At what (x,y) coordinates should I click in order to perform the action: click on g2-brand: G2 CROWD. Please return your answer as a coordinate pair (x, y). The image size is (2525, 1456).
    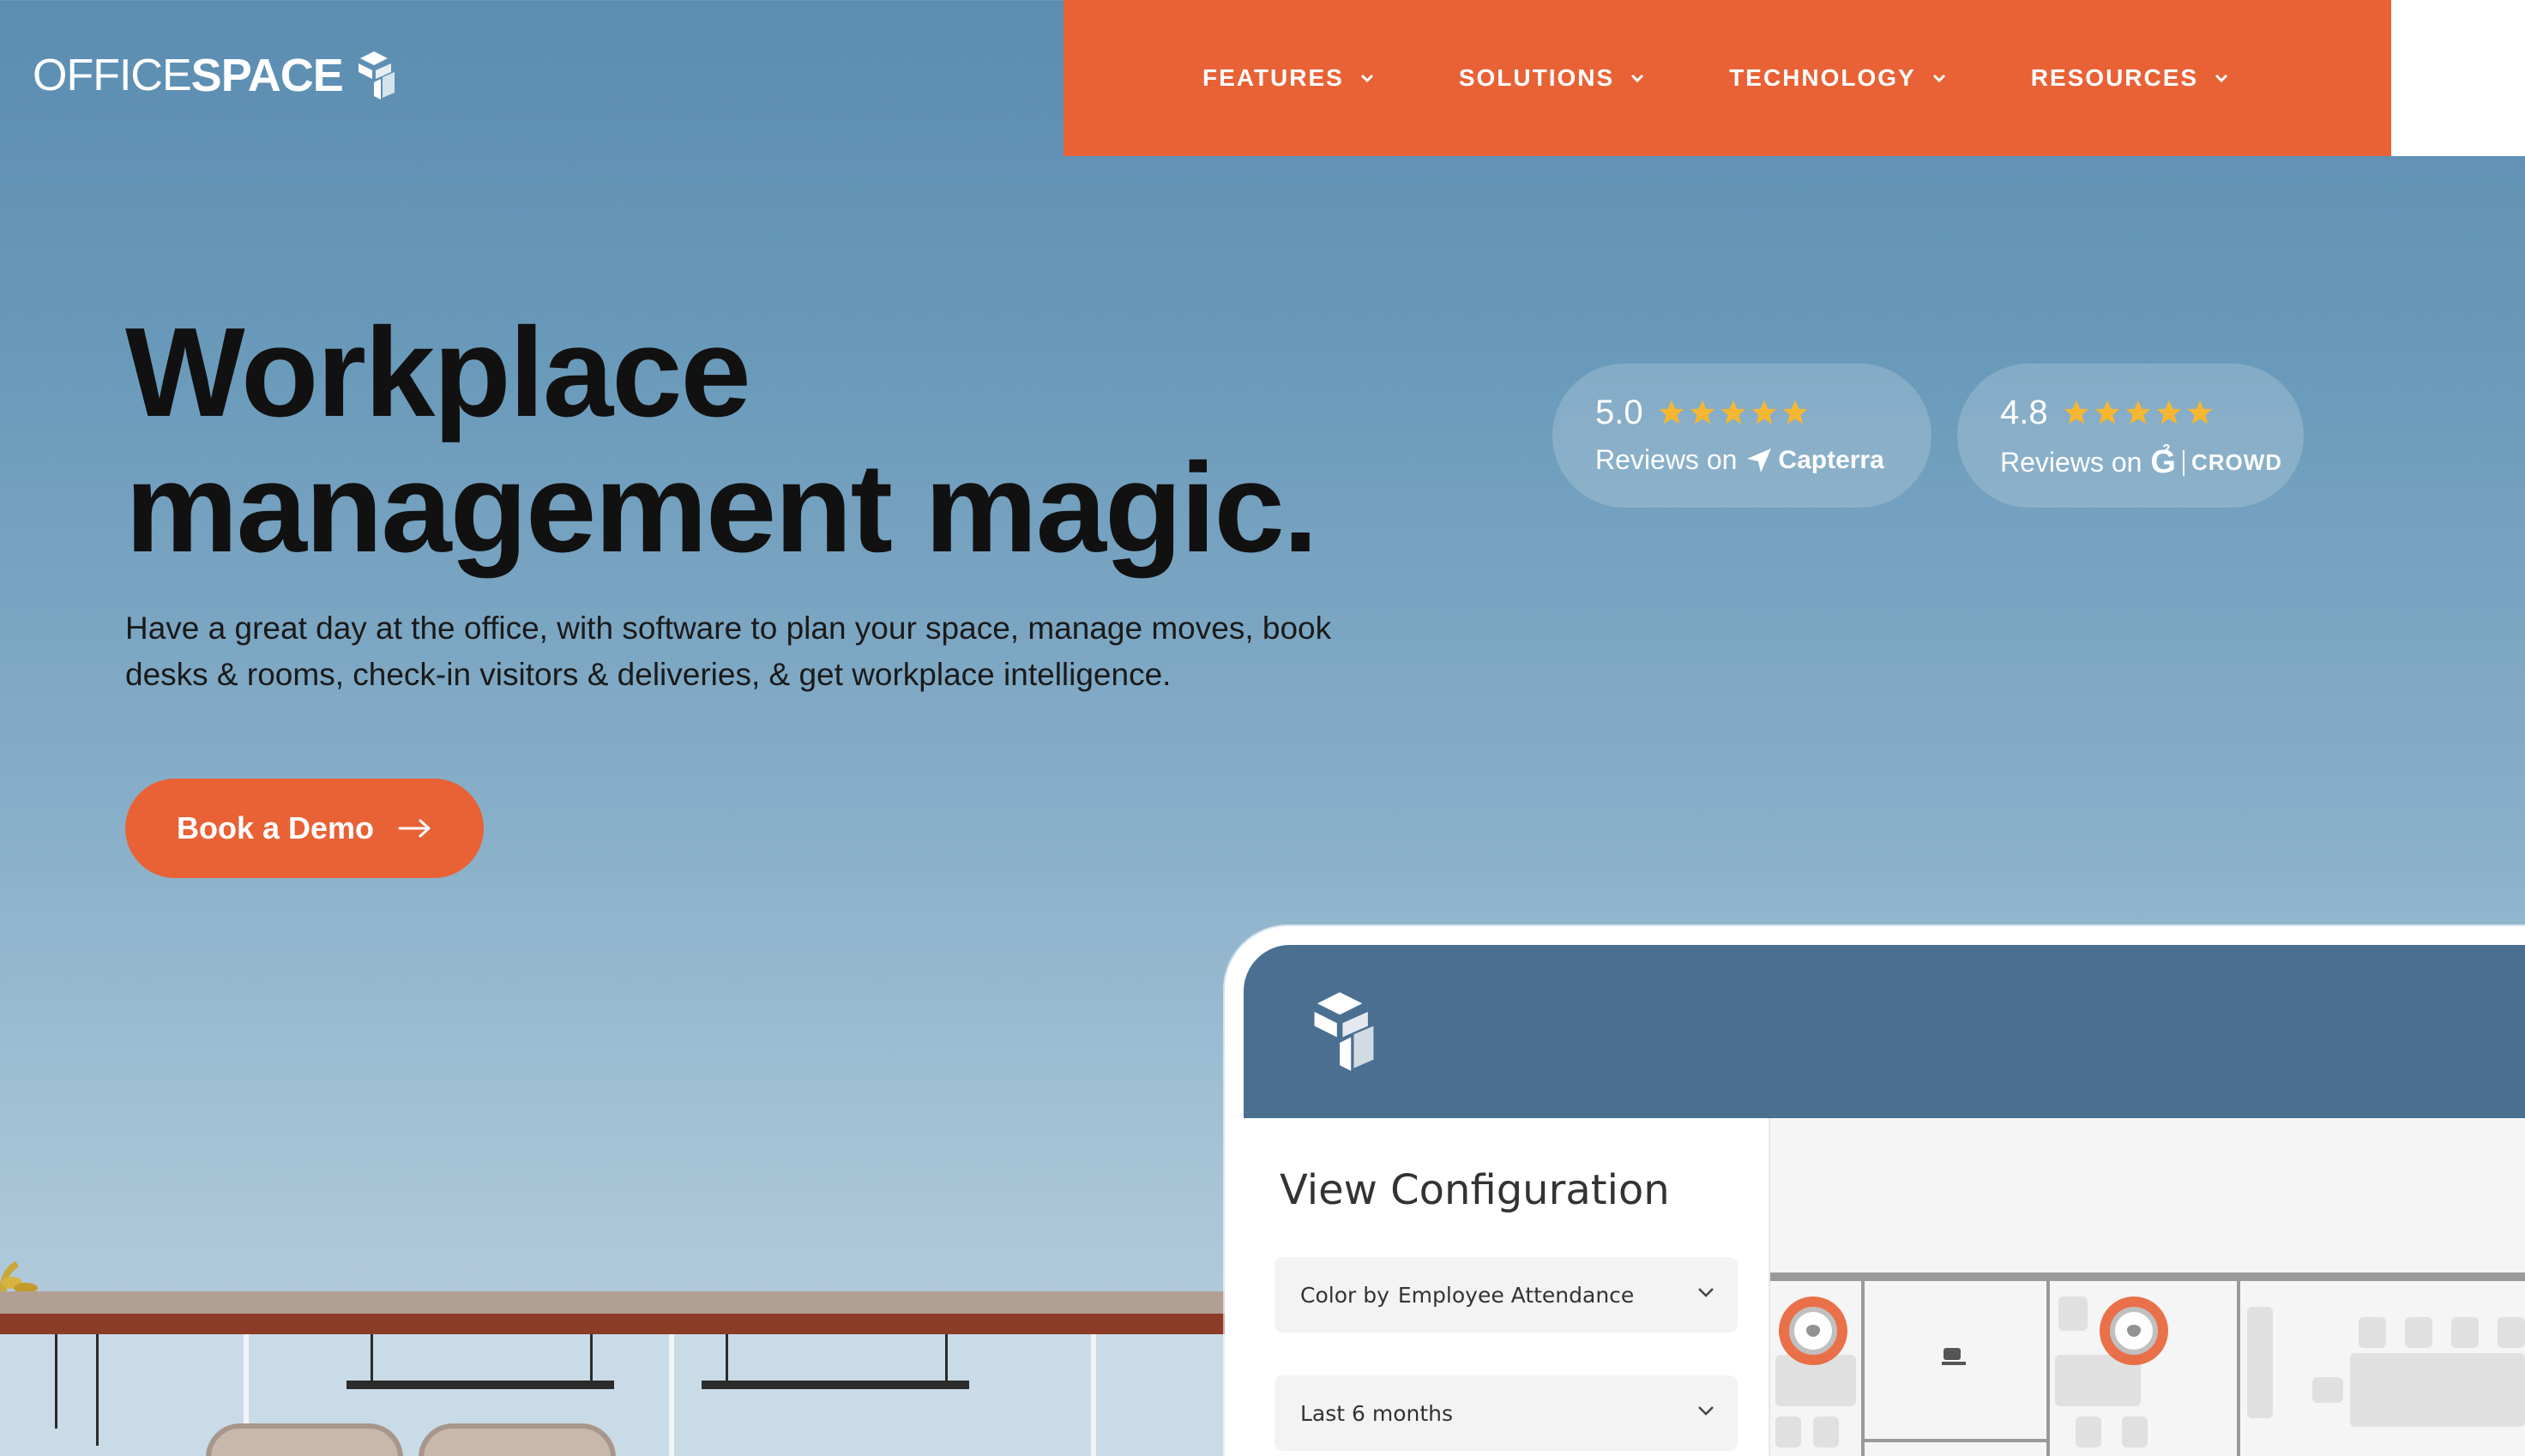
    Looking at the image, I should click on (2216, 462).